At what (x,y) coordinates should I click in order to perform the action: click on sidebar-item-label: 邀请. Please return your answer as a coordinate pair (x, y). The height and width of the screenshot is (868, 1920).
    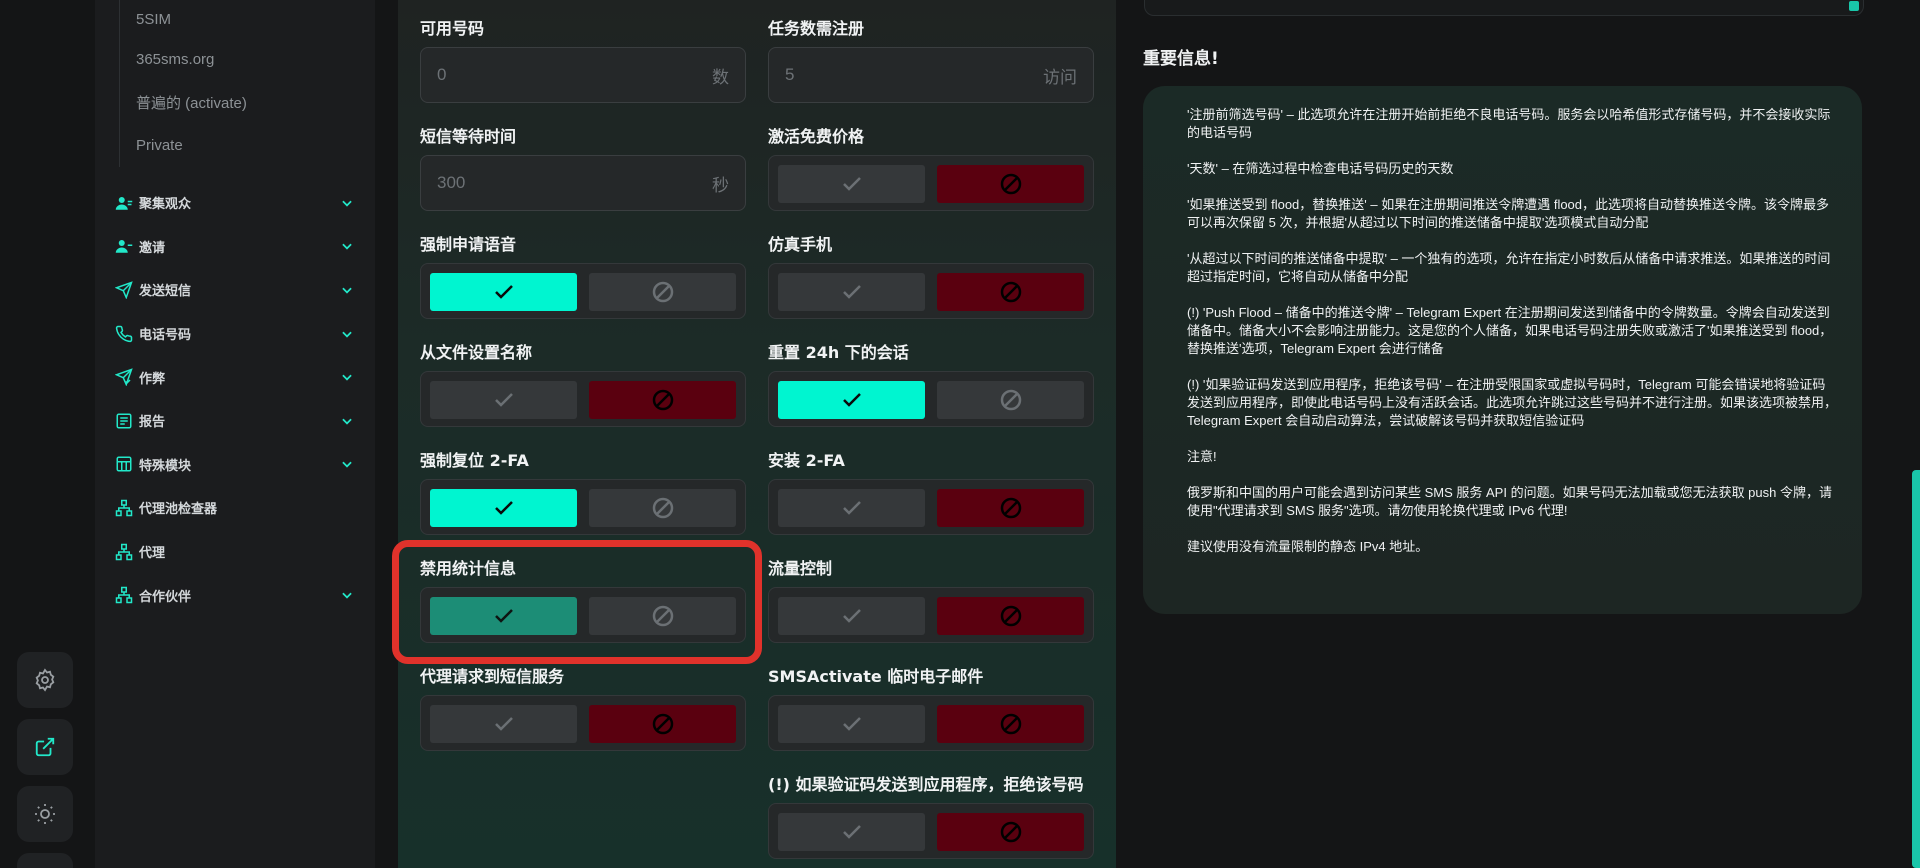
    Looking at the image, I should click on (152, 248).